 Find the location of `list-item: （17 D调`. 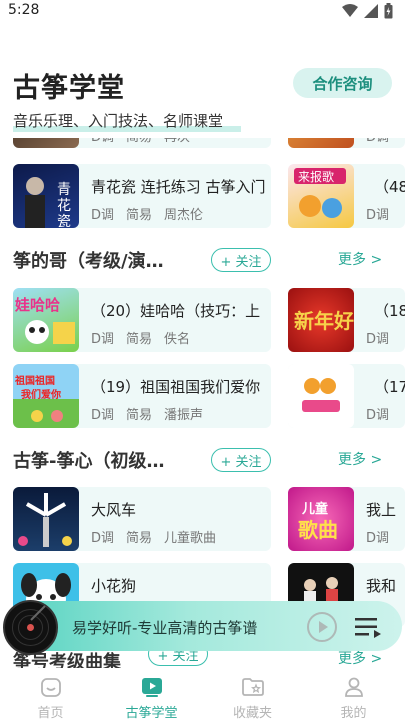

list-item: （17 D调 is located at coordinates (346, 396).